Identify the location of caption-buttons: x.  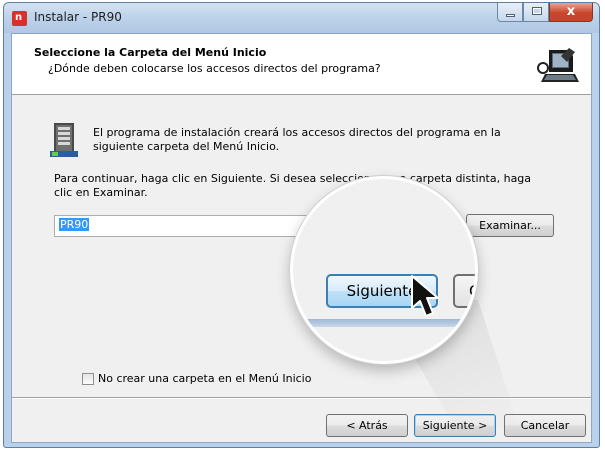
(545, 13).